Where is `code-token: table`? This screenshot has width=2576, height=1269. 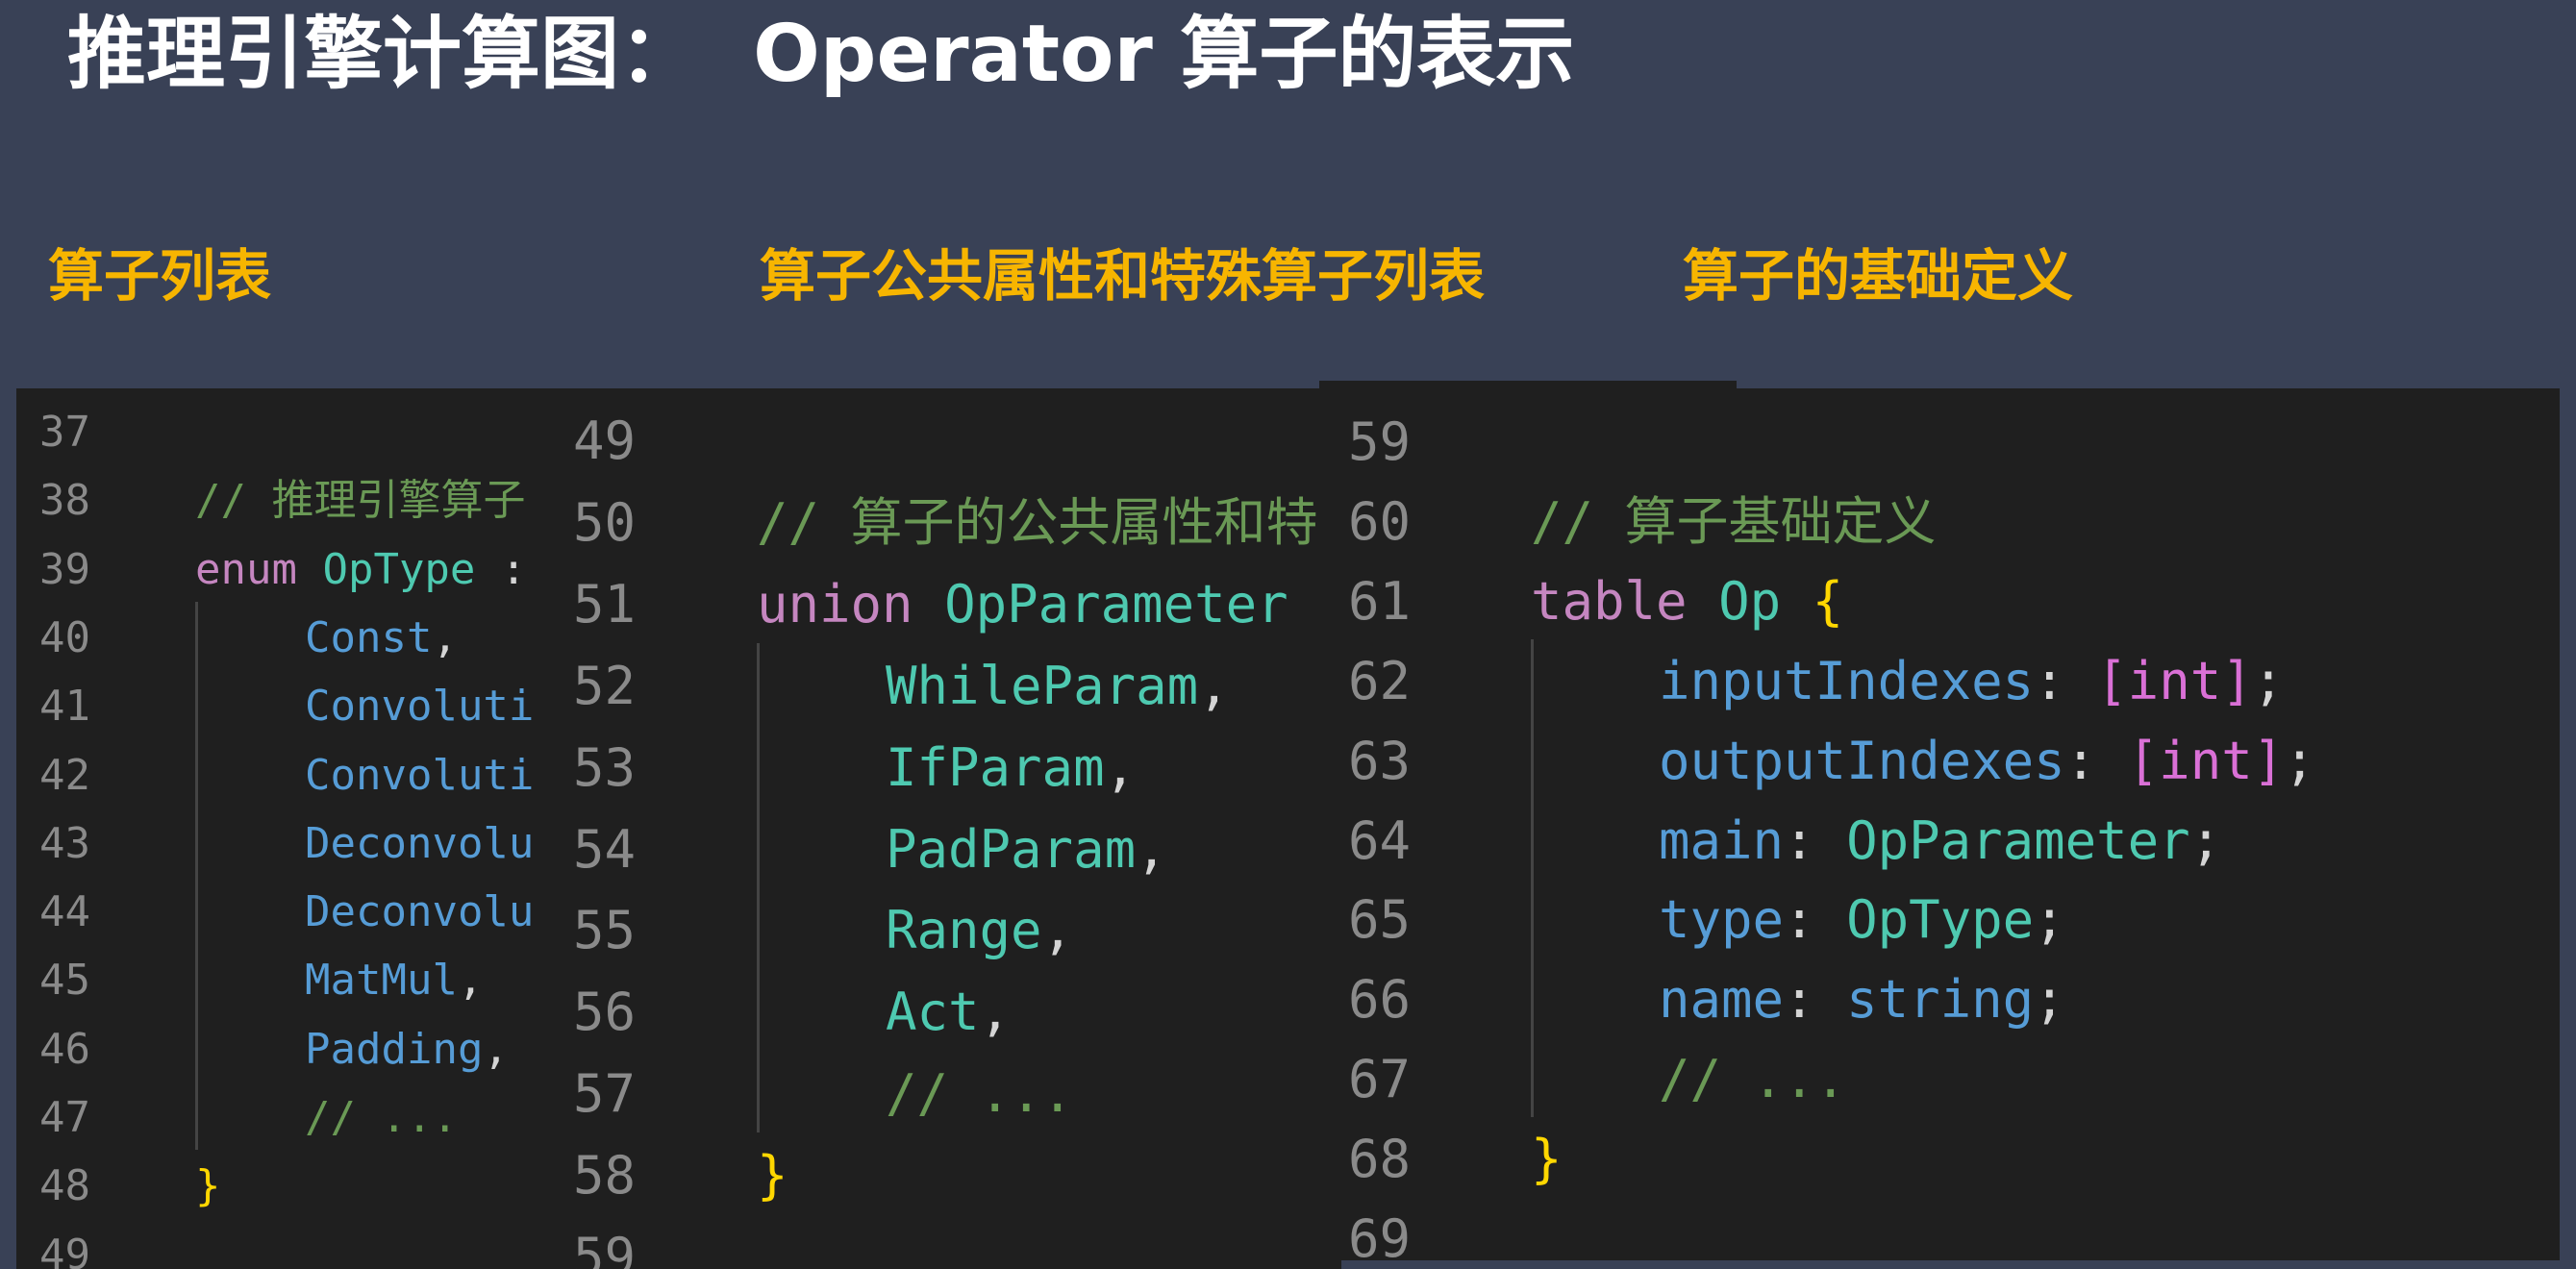
code-token: table is located at coordinates (1609, 601).